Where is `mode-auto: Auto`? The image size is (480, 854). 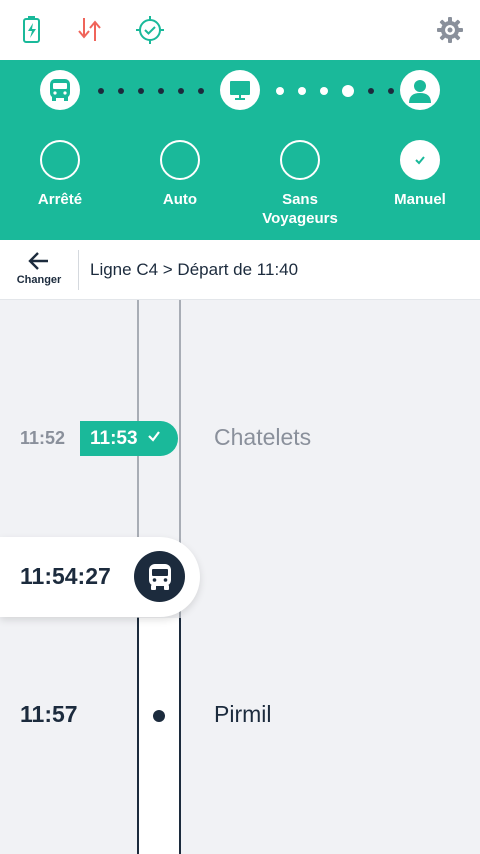 mode-auto: Auto is located at coordinates (180, 174).